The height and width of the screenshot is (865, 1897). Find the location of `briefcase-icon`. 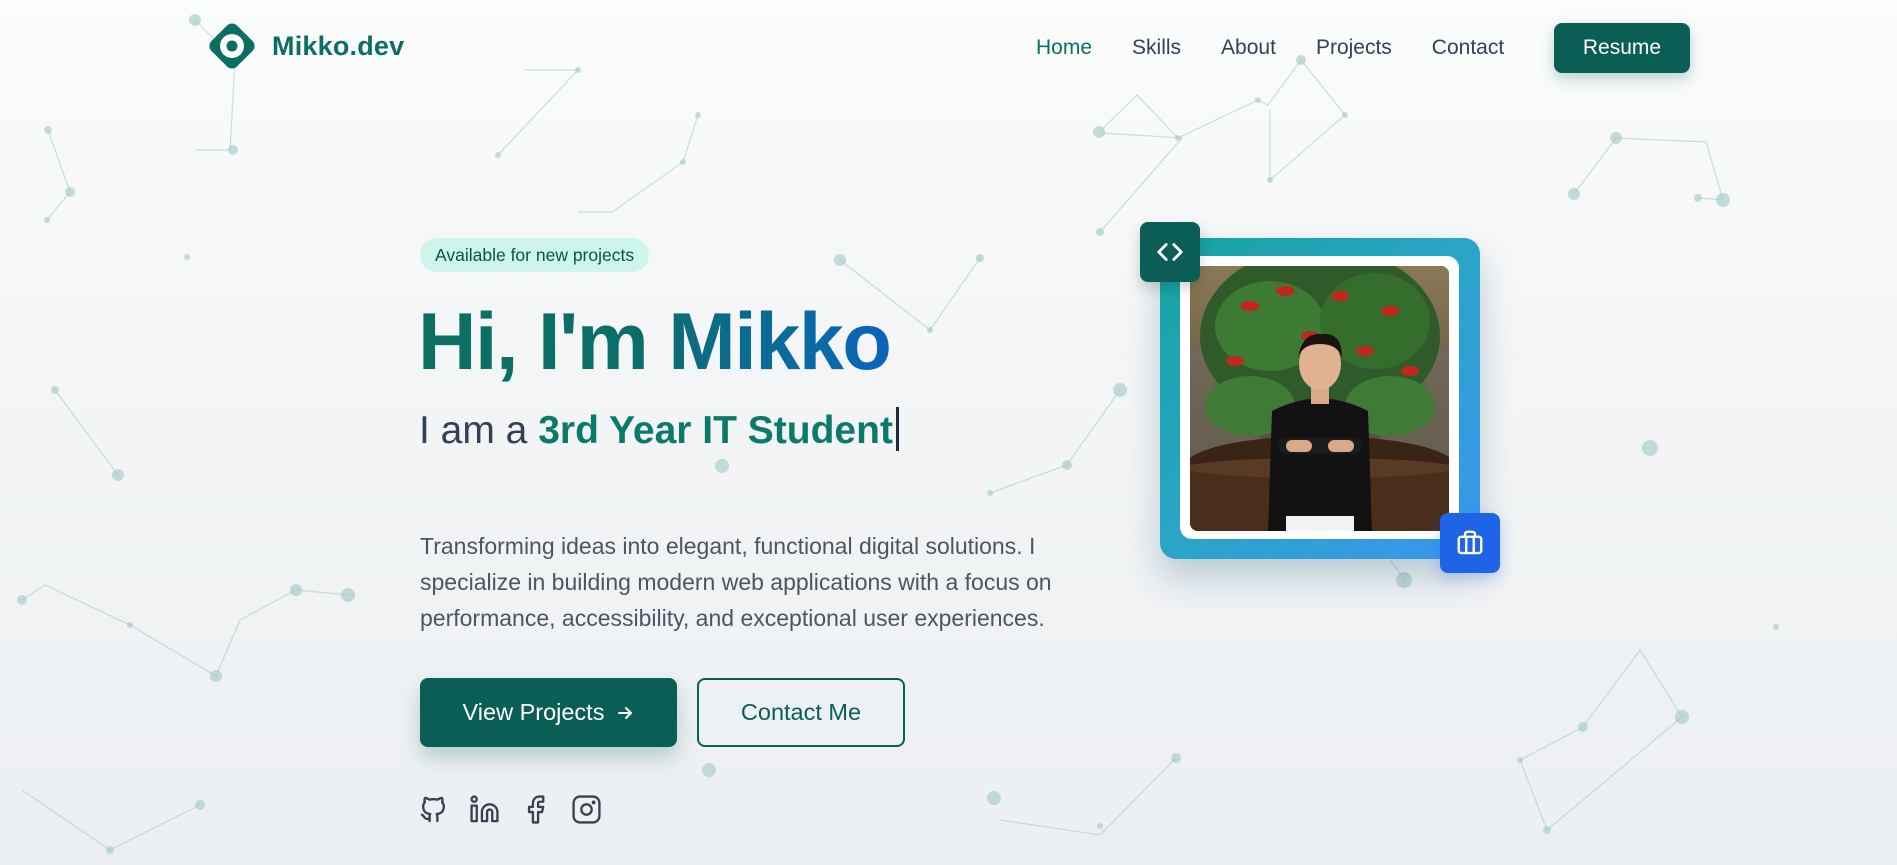

briefcase-icon is located at coordinates (1470, 542).